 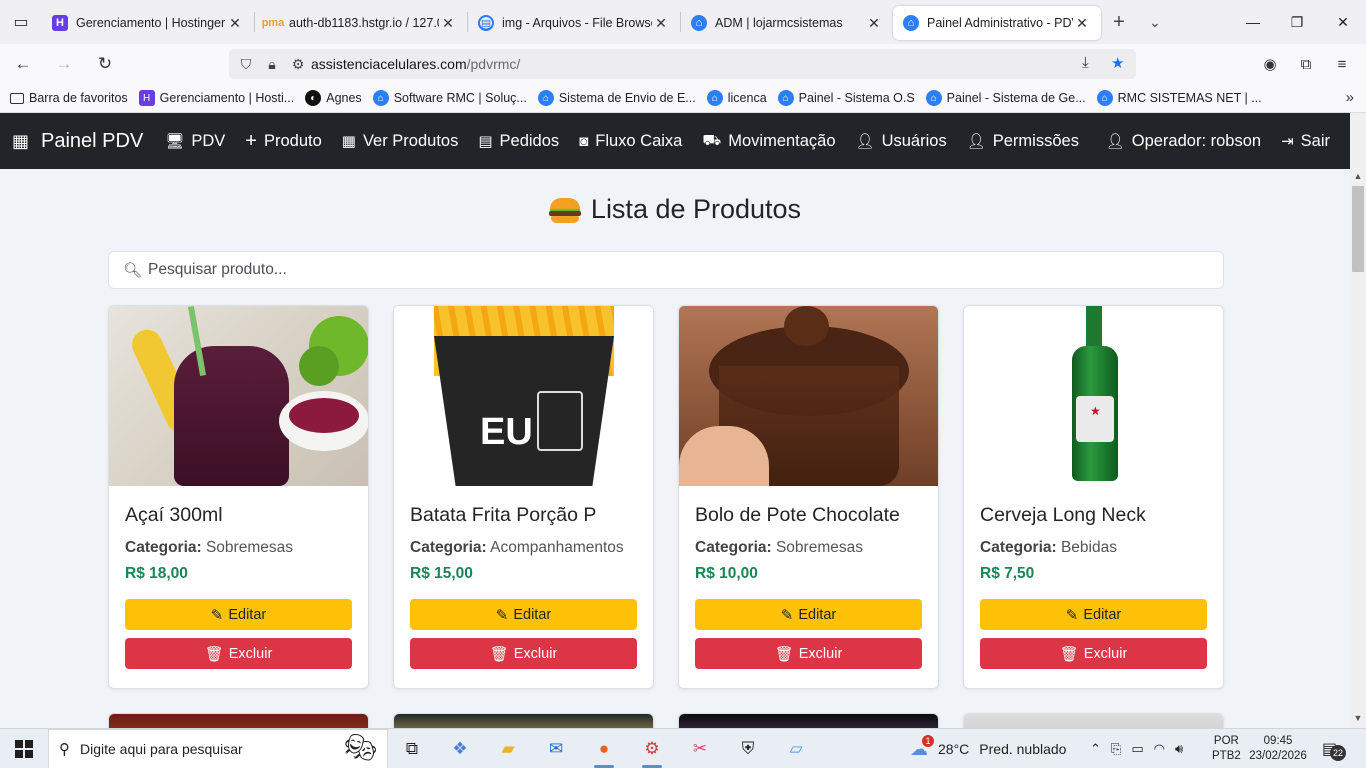 I want to click on nav-label: Permissões, so click(x=1035, y=140).